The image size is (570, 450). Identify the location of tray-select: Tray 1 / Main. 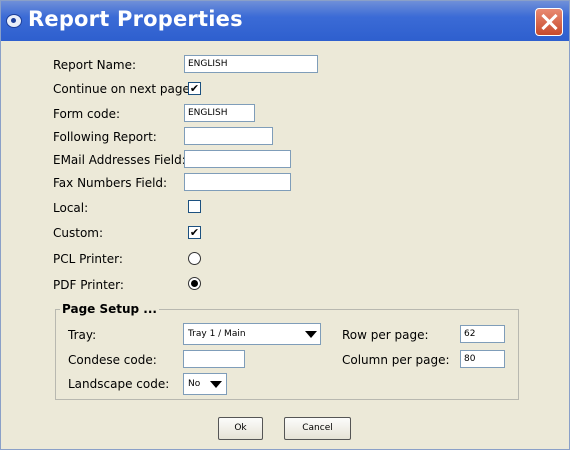
(252, 334).